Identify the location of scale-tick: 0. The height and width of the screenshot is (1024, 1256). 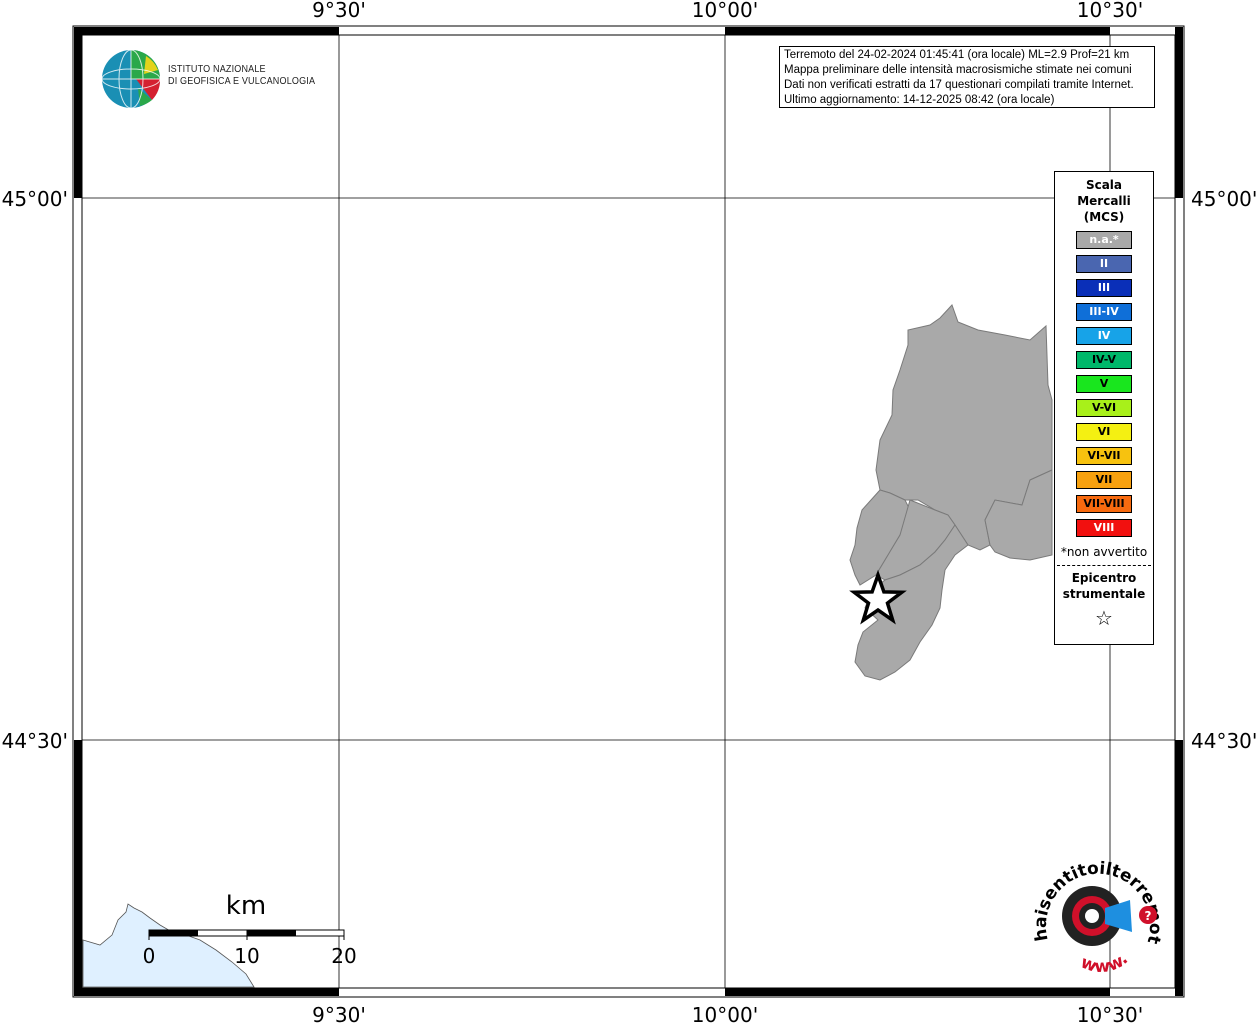
(149, 956).